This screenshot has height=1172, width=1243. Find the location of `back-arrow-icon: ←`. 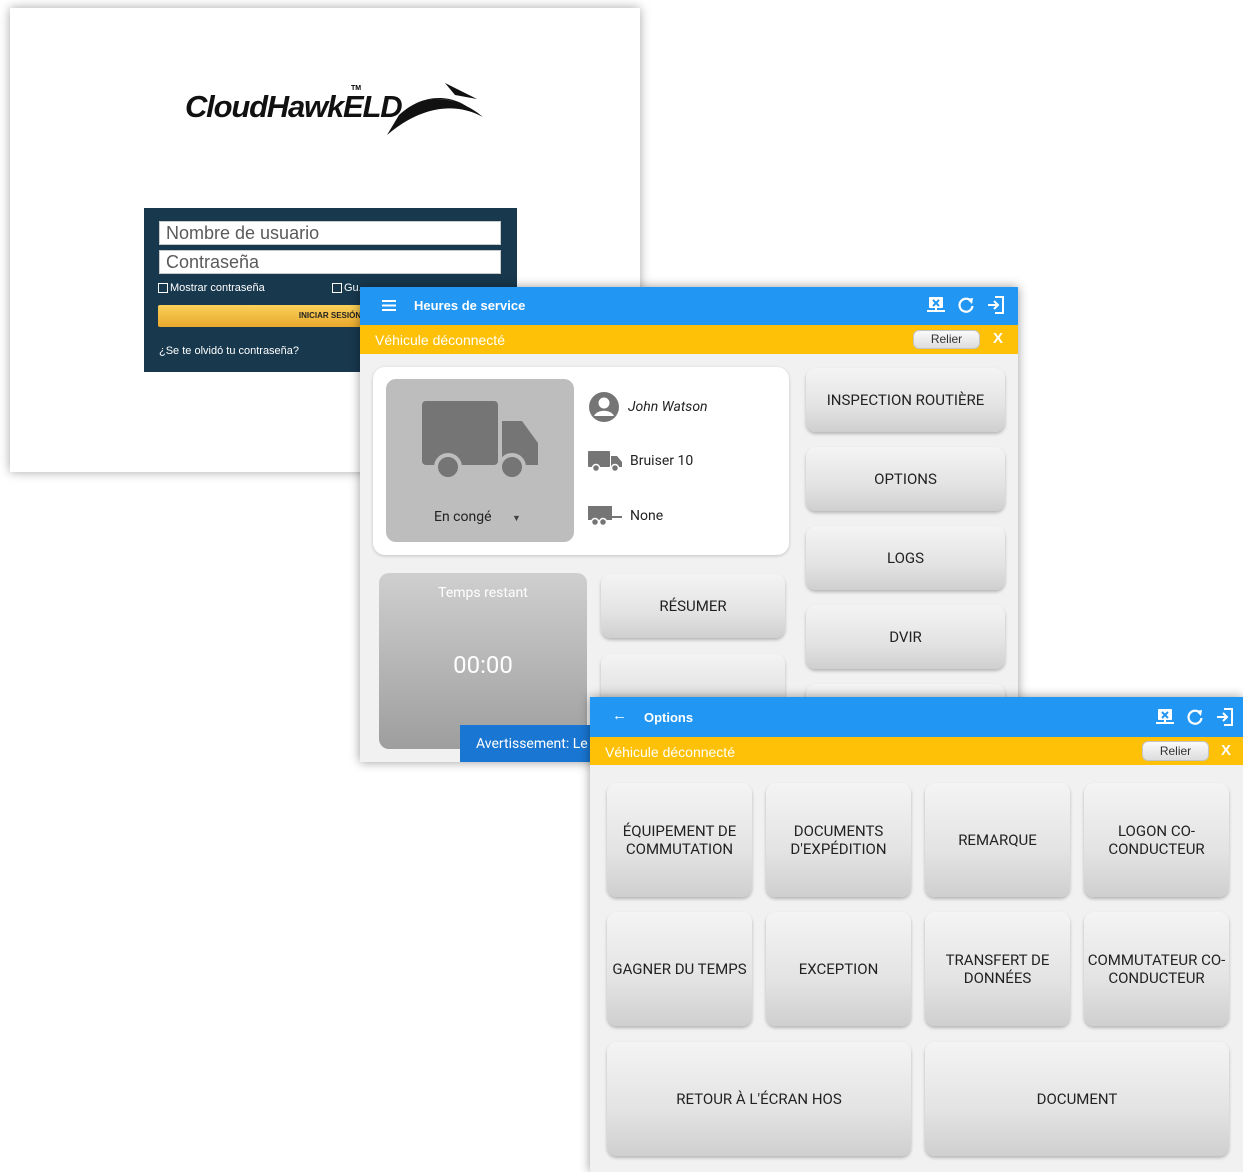

back-arrow-icon: ← is located at coordinates (619, 715).